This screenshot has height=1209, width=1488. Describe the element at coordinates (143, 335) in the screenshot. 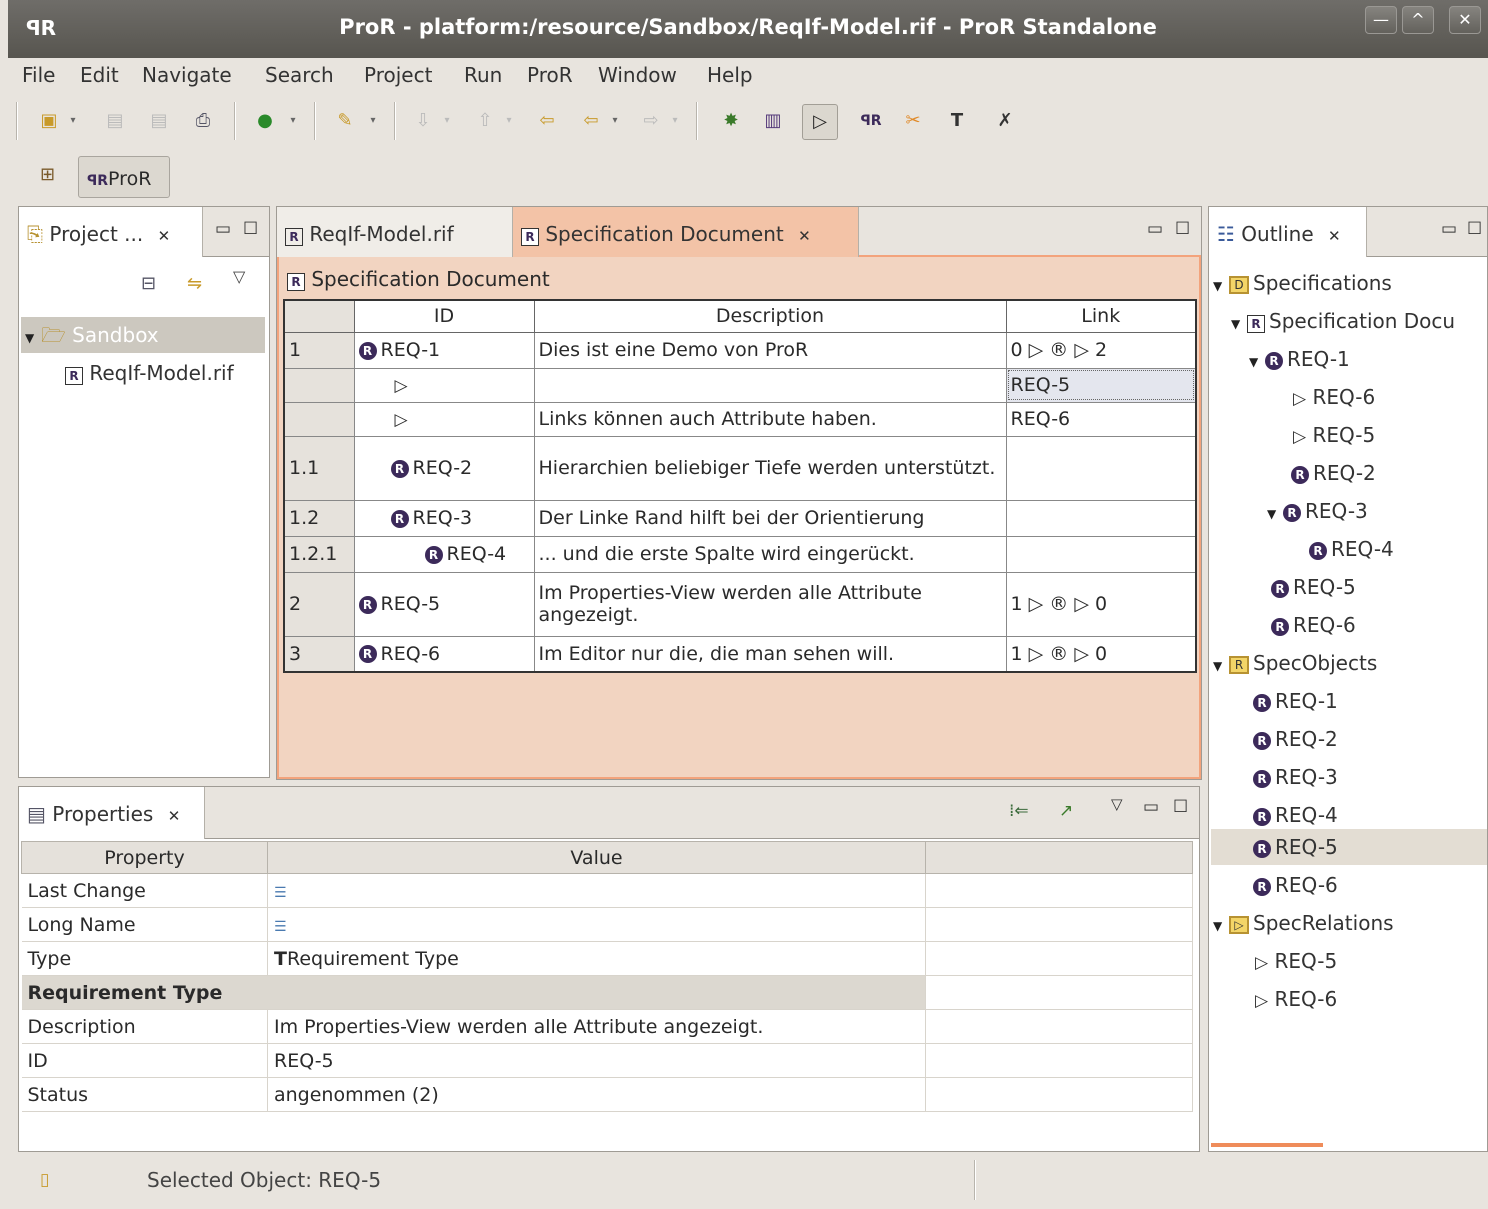

I see `tree-item-sandbox: ▼ 🗁 Sandbox` at that location.